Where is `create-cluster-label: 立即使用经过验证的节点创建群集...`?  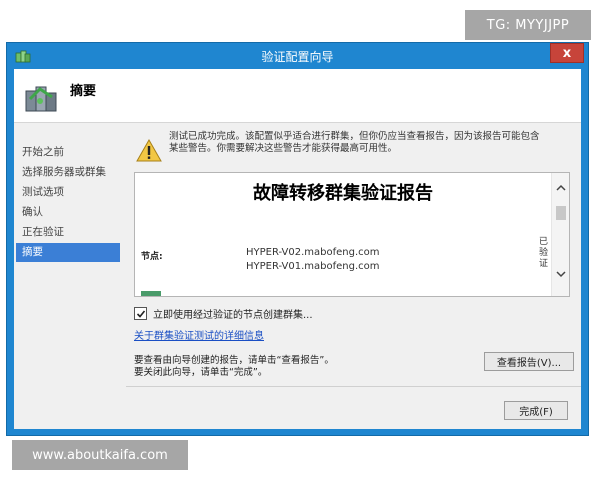 create-cluster-label: 立即使用经过验证的节点创建群集... is located at coordinates (233, 313).